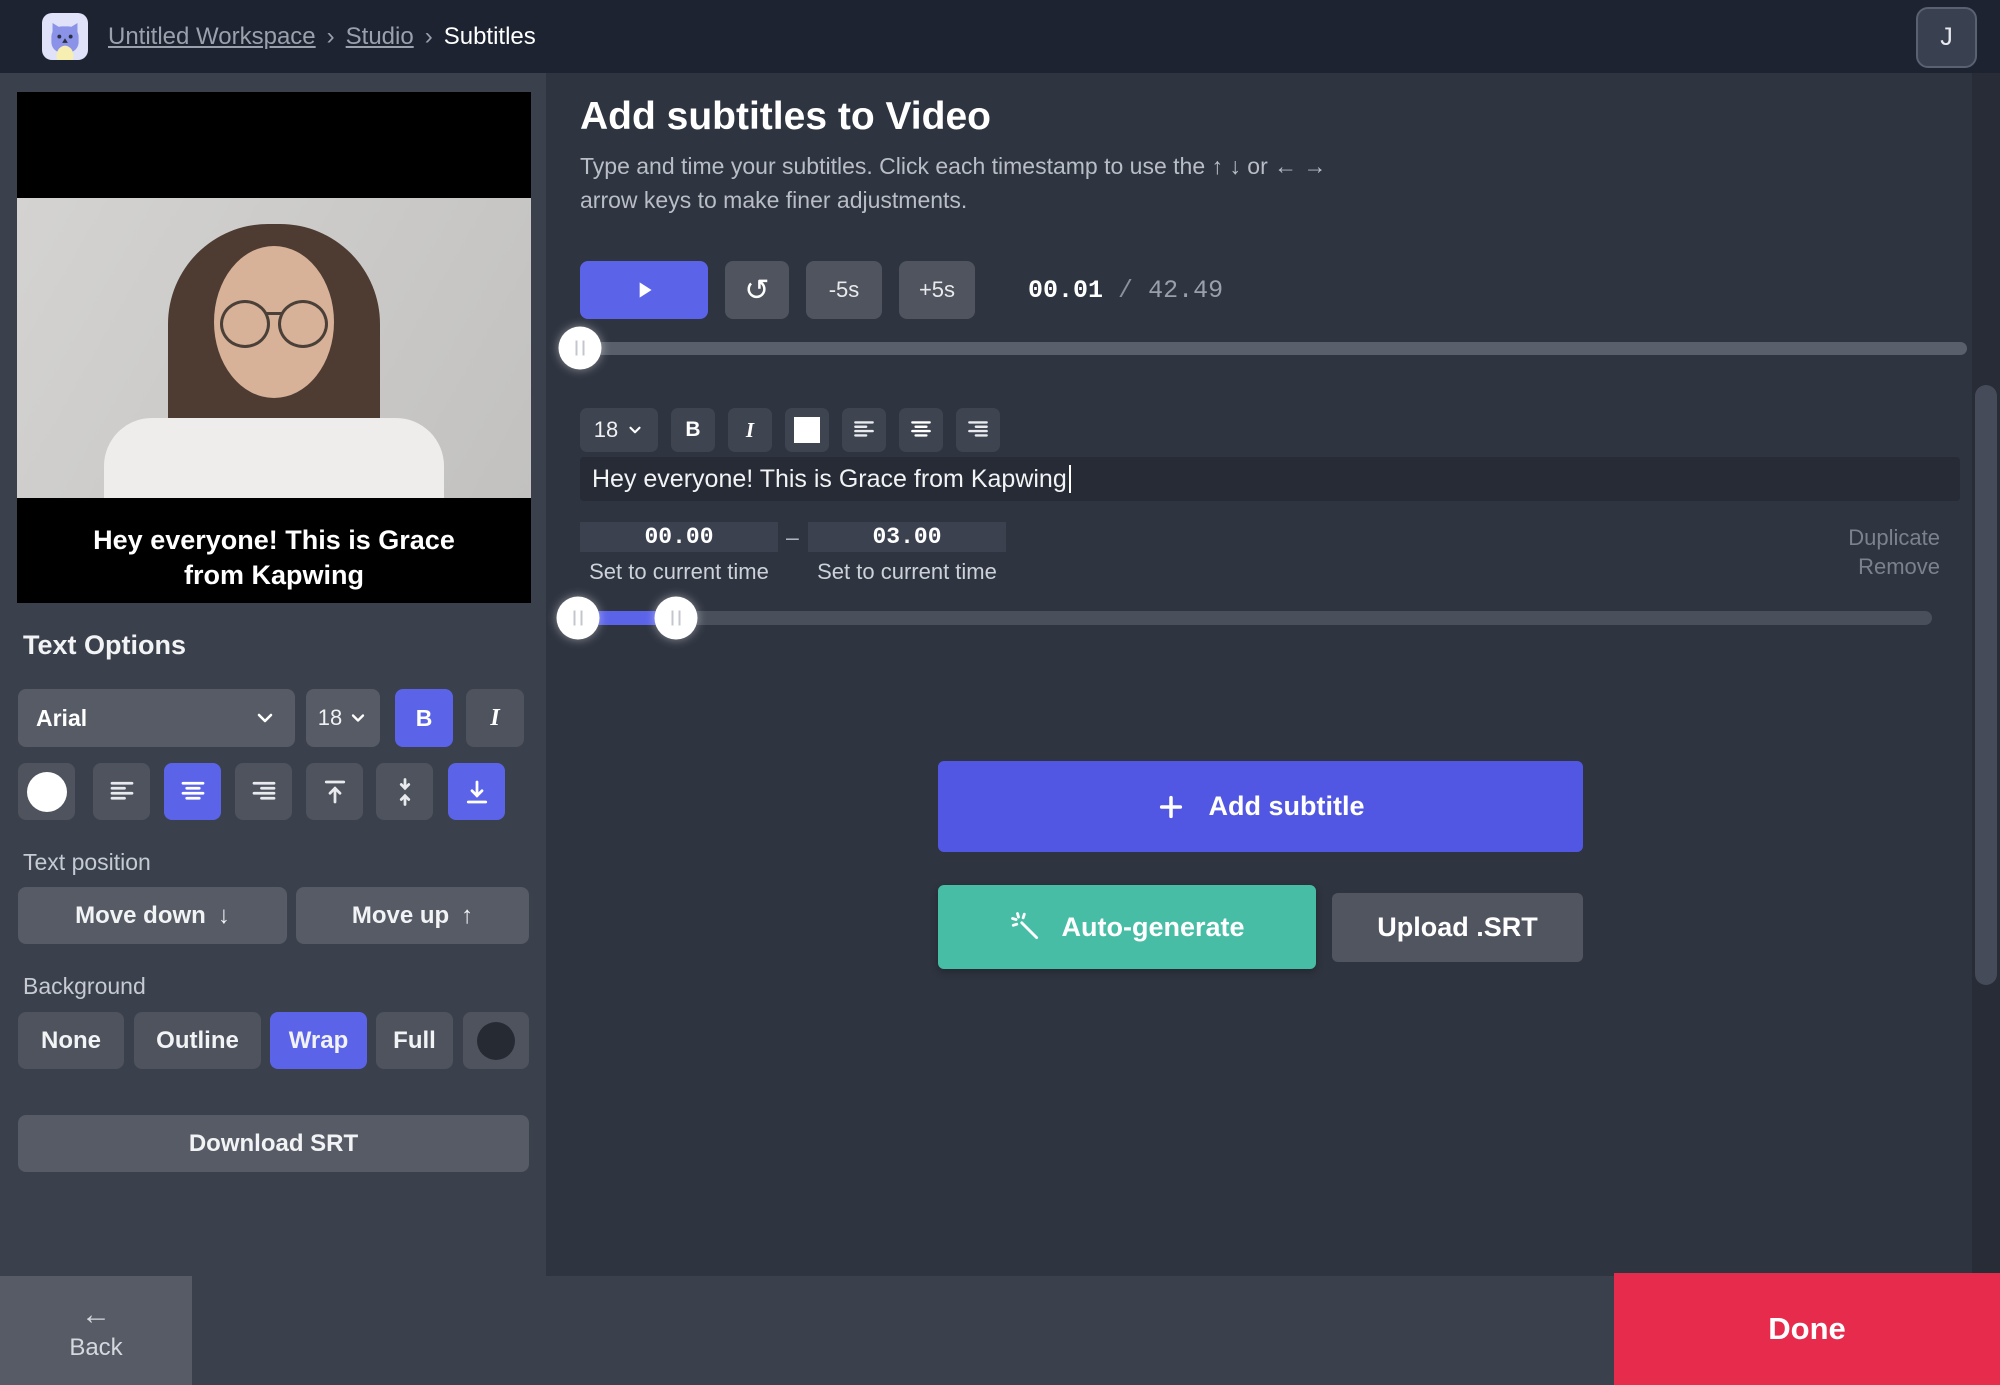 This screenshot has width=2000, height=1385. What do you see at coordinates (1248, 618) in the screenshot?
I see `subtitle-timing-slider` at bounding box center [1248, 618].